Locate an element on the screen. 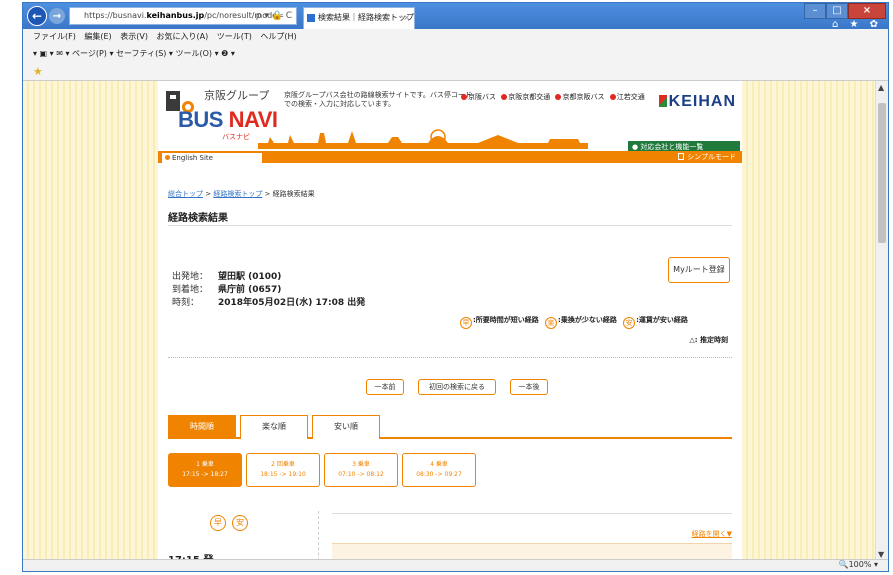  company-link-kojaku: 江若交通 is located at coordinates (631, 97).